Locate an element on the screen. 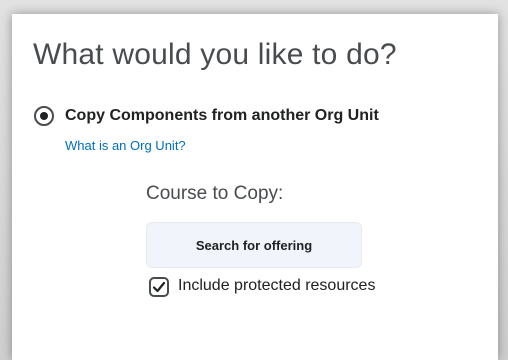 Image resolution: width=508 pixels, height=360 pixels. copy-components-radio is located at coordinates (44, 116).